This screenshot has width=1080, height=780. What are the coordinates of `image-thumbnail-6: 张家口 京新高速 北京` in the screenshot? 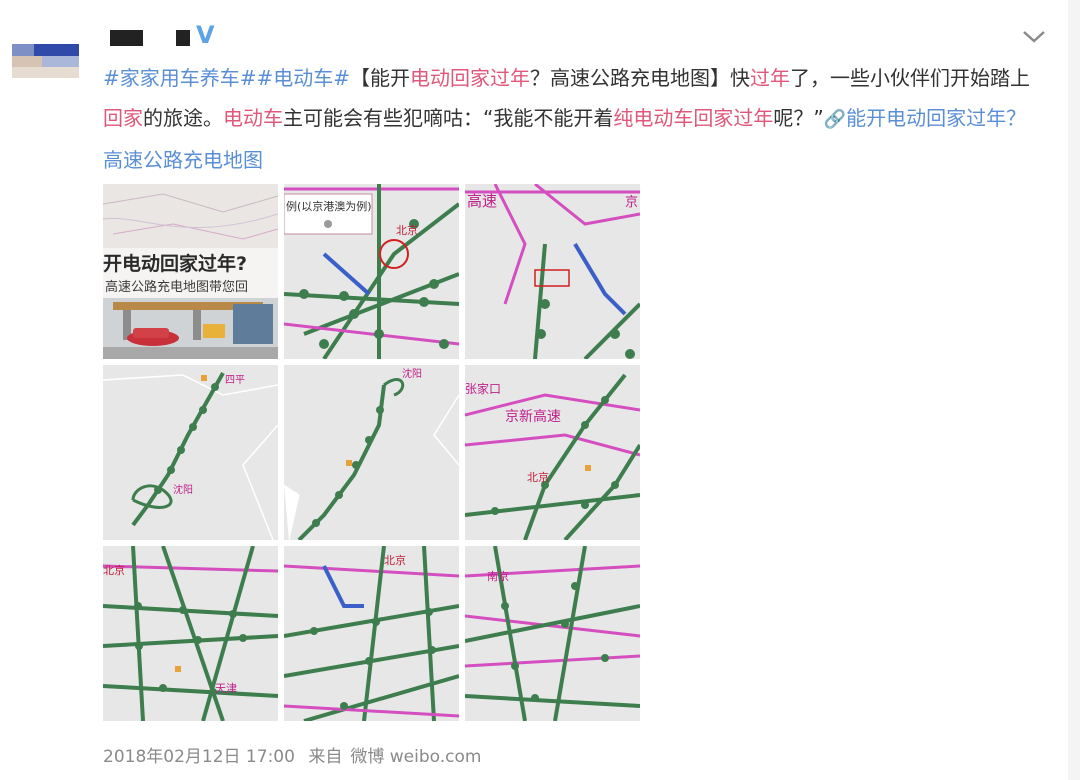 It's located at (552, 452).